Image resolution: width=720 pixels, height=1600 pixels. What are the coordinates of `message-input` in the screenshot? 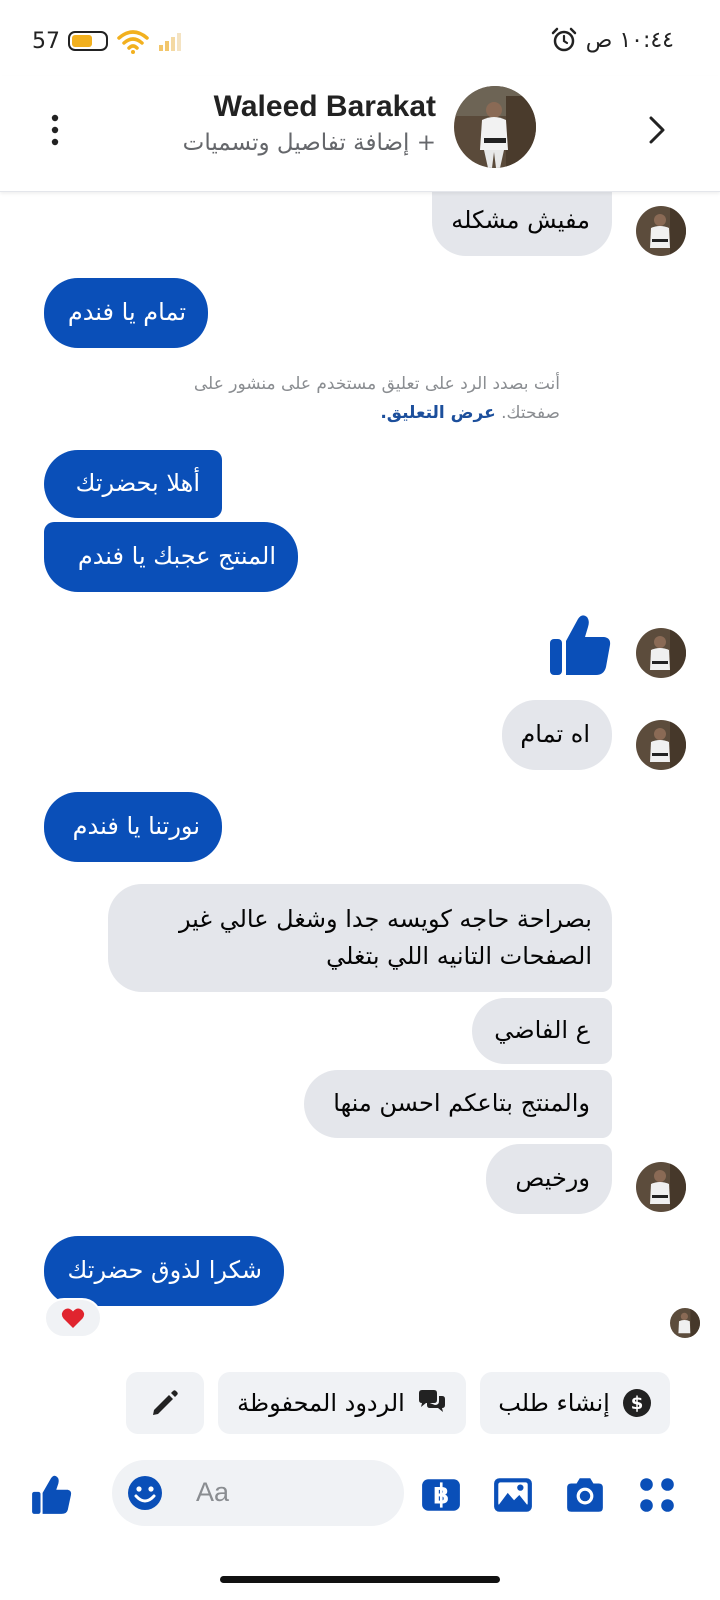 It's located at (291, 1492).